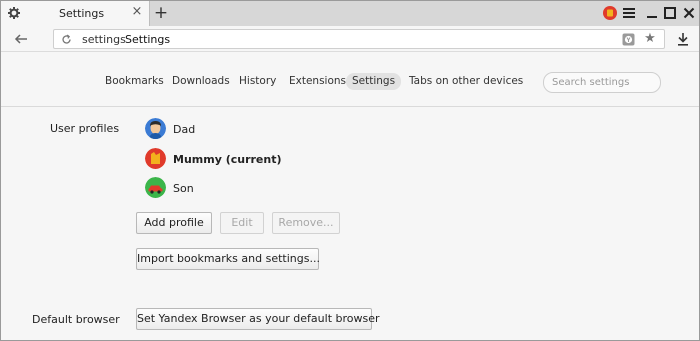 This screenshot has height=341, width=700. What do you see at coordinates (66, 39) in the screenshot?
I see `reload-icon` at bounding box center [66, 39].